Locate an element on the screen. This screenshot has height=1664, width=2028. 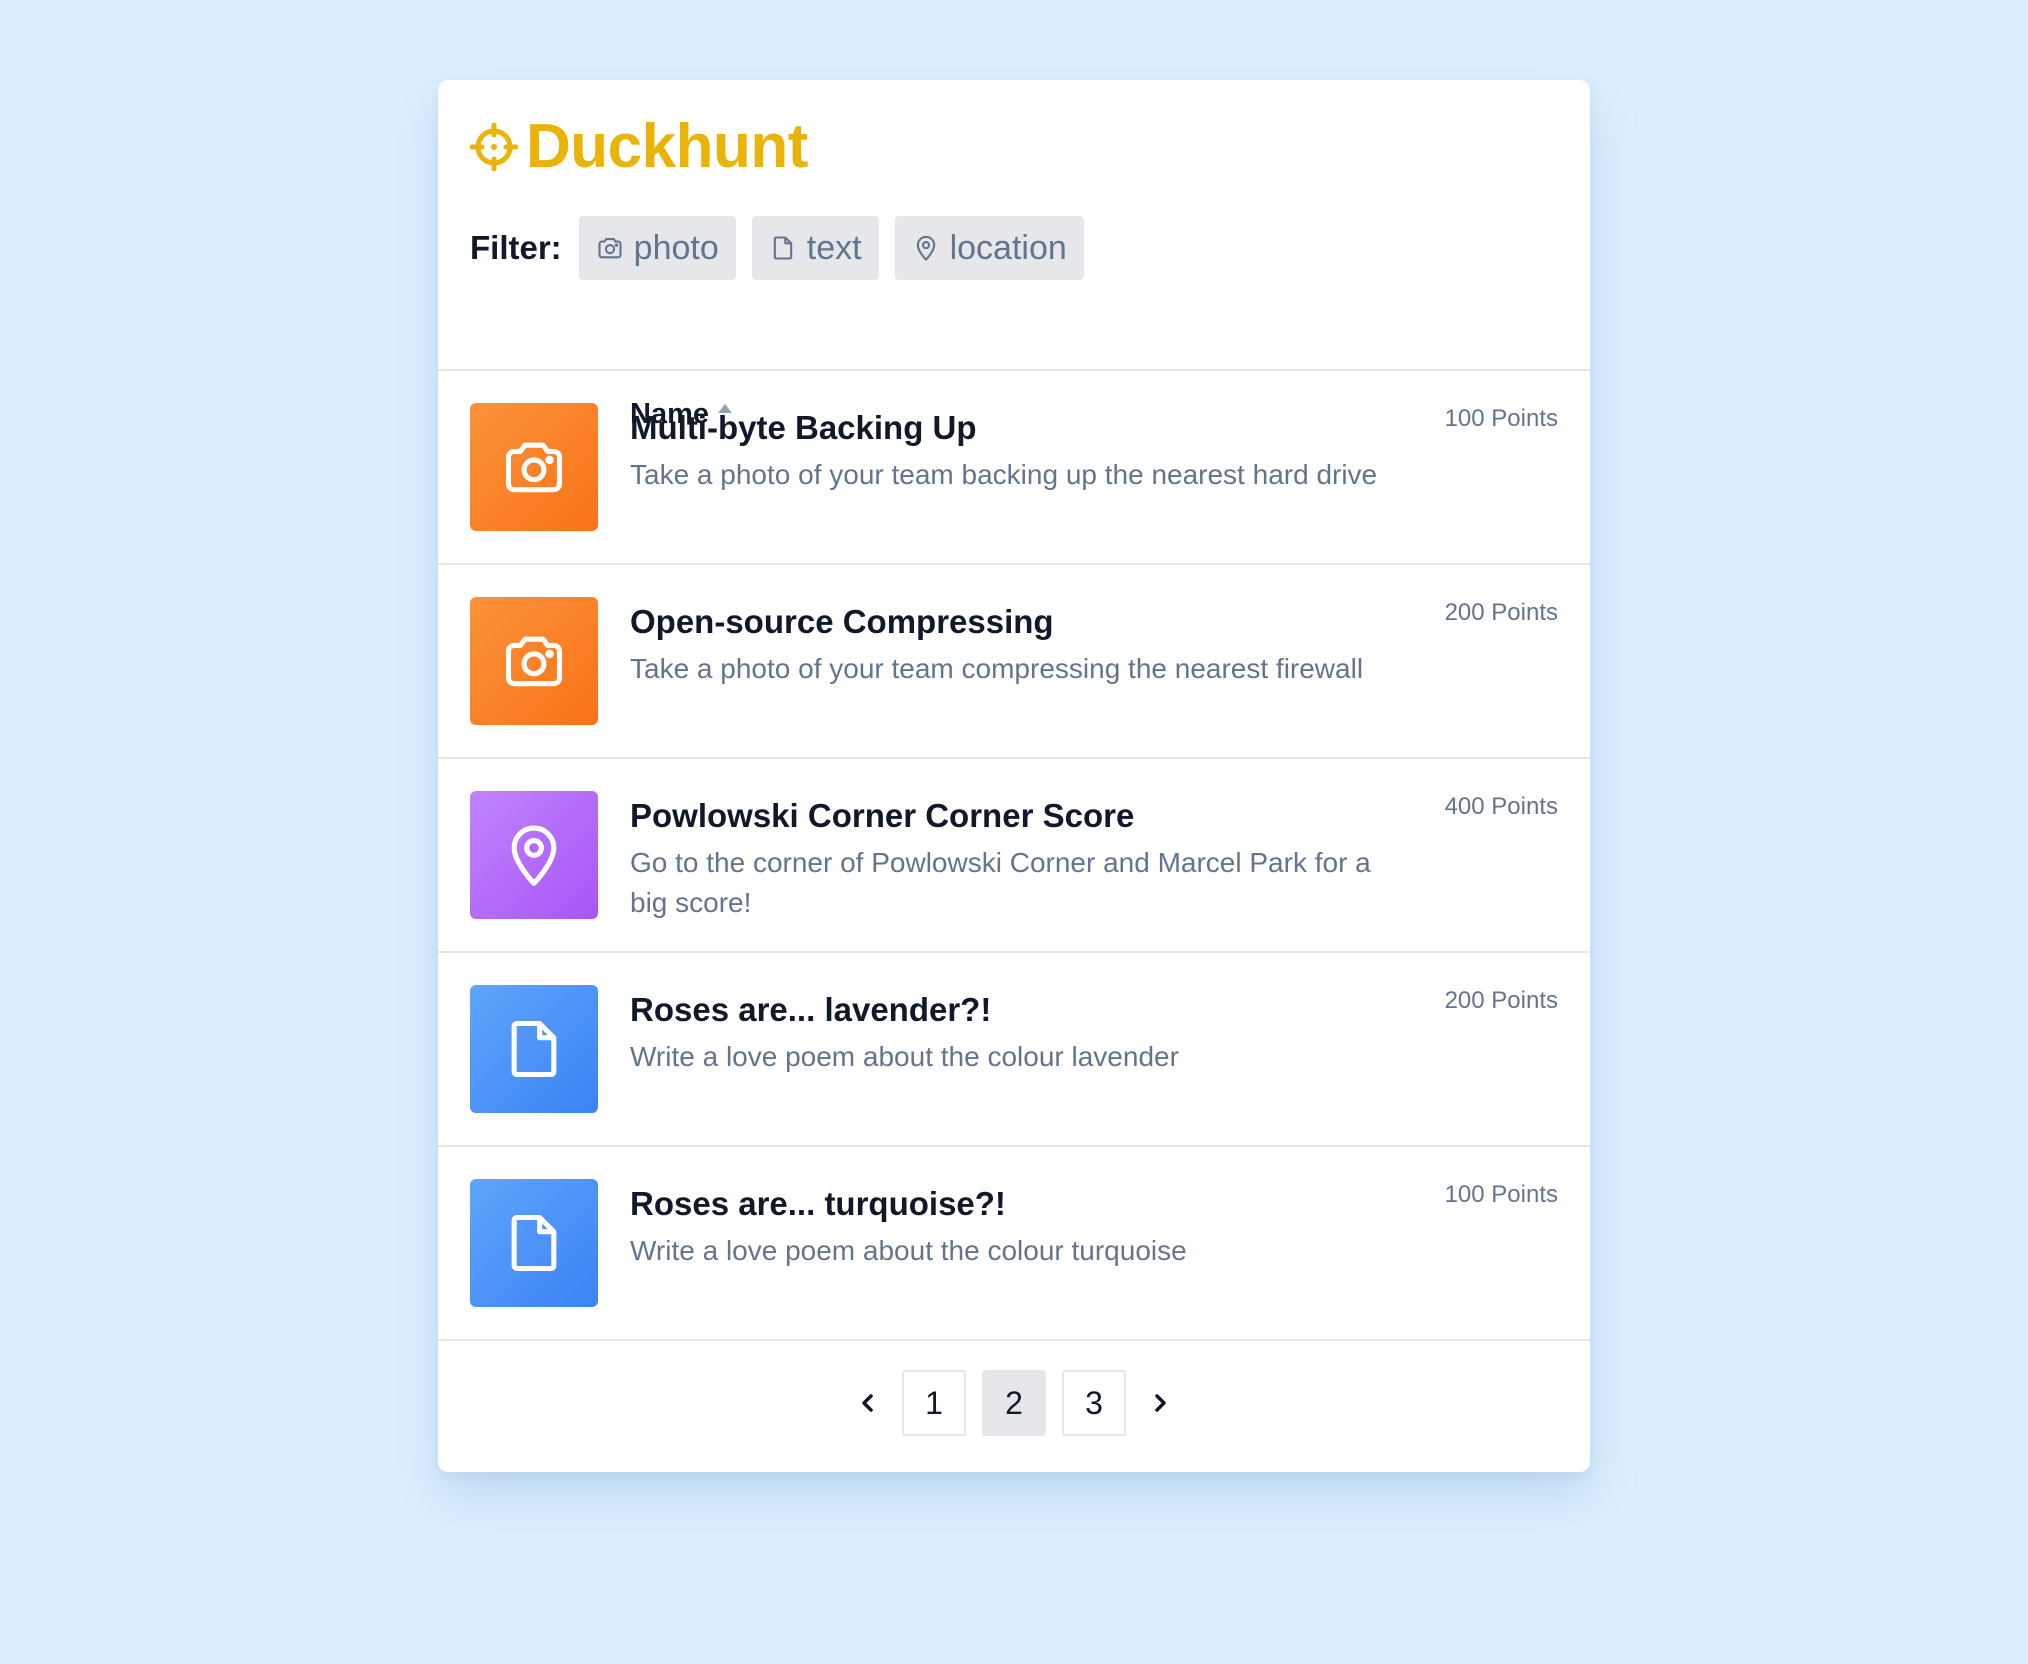
app-title: Duckhunt is located at coordinates (667, 146).